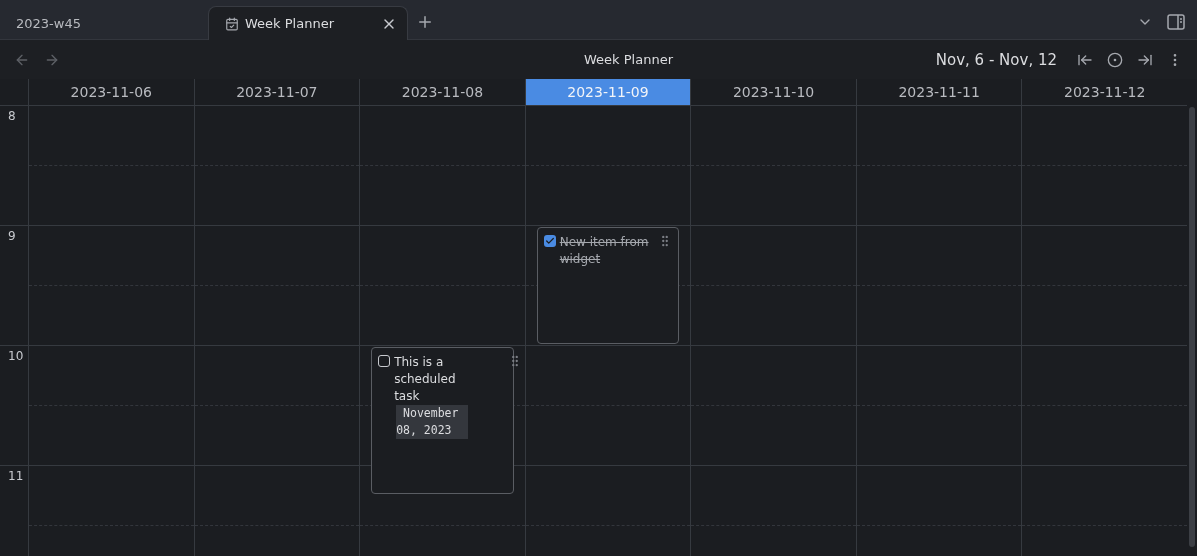  Describe the element at coordinates (773, 92) in the screenshot. I see `day-header: 2023-11-10` at that location.